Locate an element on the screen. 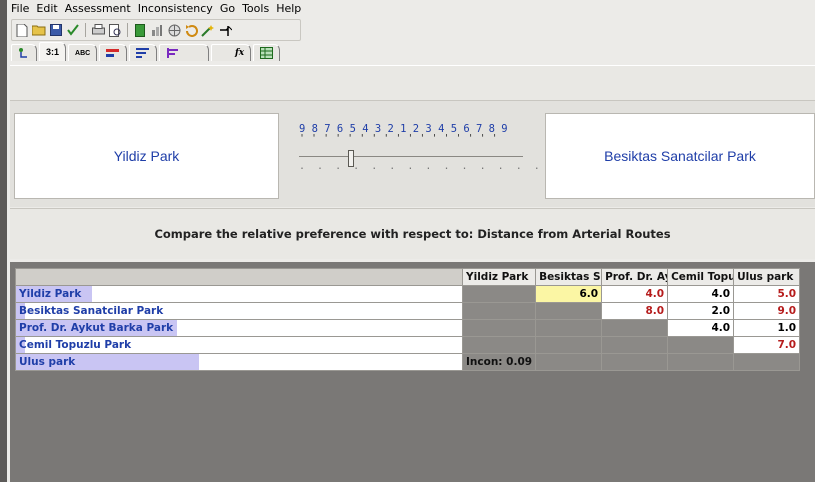  column-header: Prof. Dr. Ay is located at coordinates (635, 277).